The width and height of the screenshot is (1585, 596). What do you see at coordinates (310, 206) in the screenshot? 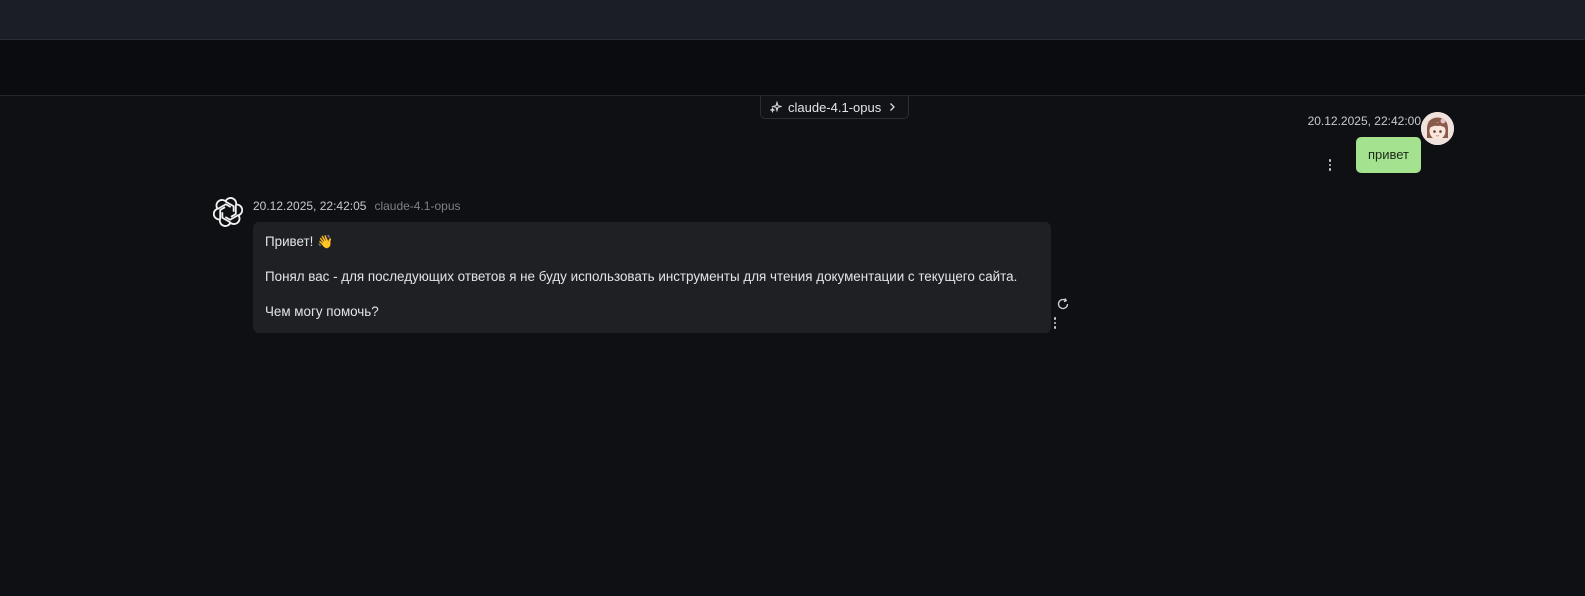
I see `assistant-message-timestamp: 20.12.2025, 22:42:05` at bounding box center [310, 206].